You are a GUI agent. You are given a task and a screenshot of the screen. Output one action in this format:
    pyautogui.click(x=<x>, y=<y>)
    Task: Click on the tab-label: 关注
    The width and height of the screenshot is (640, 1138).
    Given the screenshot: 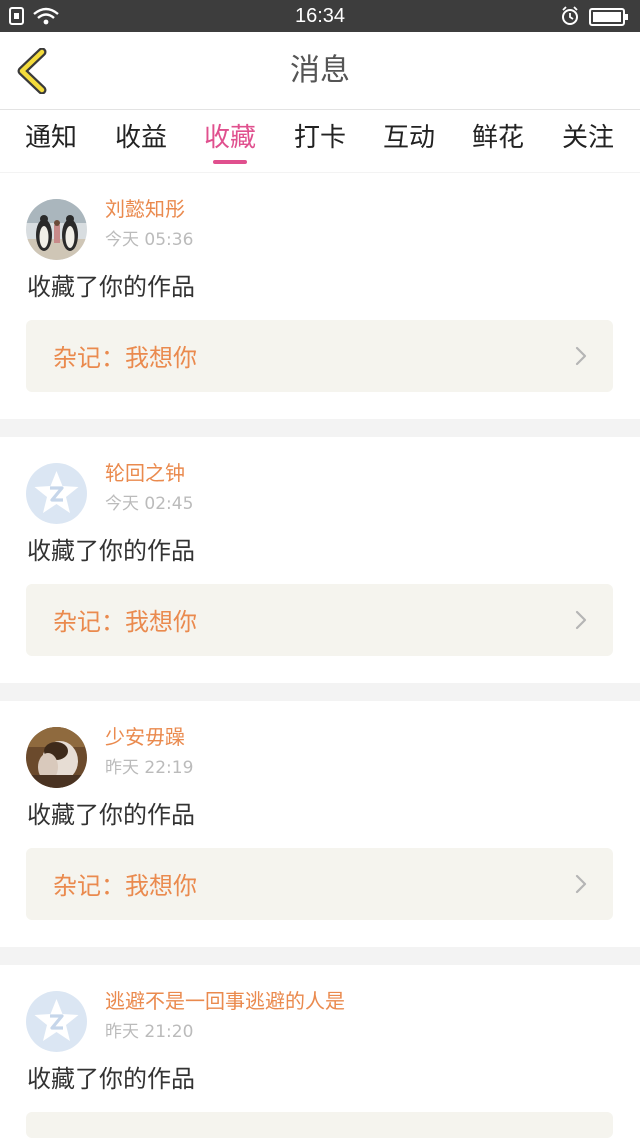 What is the action you would take?
    pyautogui.click(x=587, y=138)
    